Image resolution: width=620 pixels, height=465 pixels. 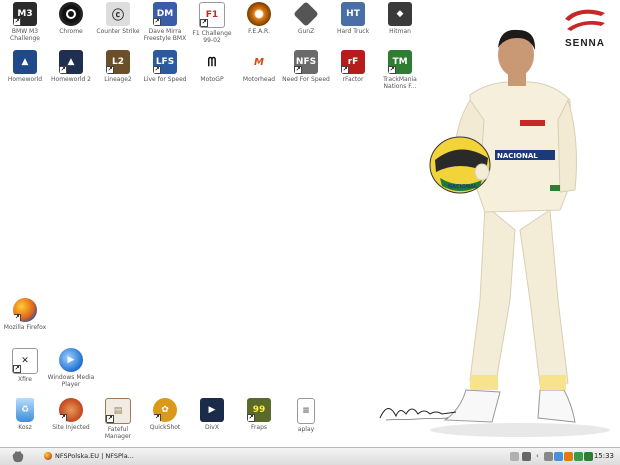 I want to click on f1-challenge-icon: F1 ↗, so click(x=212, y=15).